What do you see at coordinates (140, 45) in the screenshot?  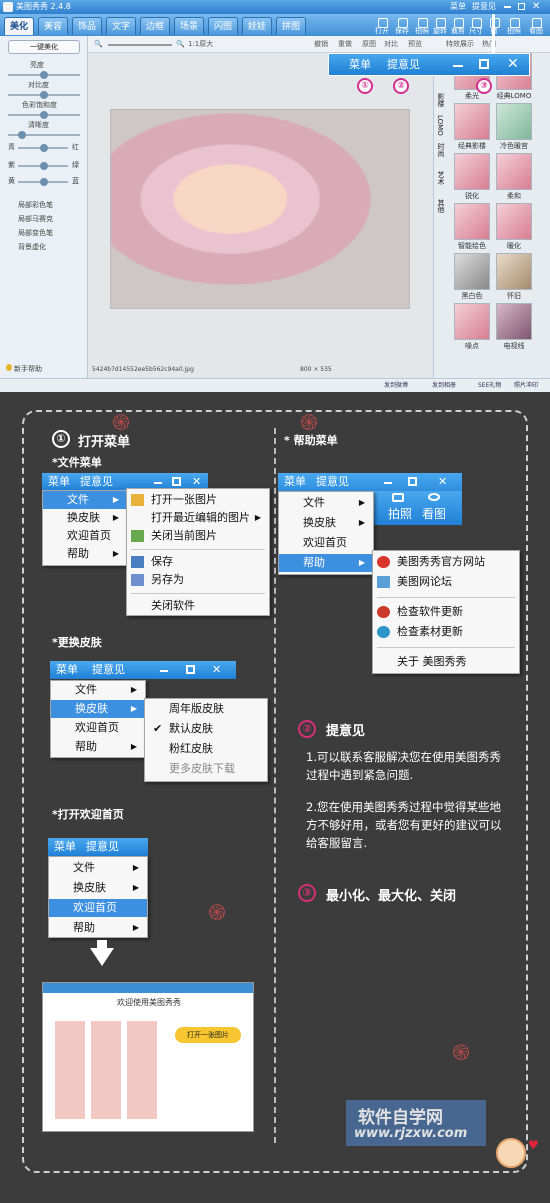 I see `zoom-slider` at bounding box center [140, 45].